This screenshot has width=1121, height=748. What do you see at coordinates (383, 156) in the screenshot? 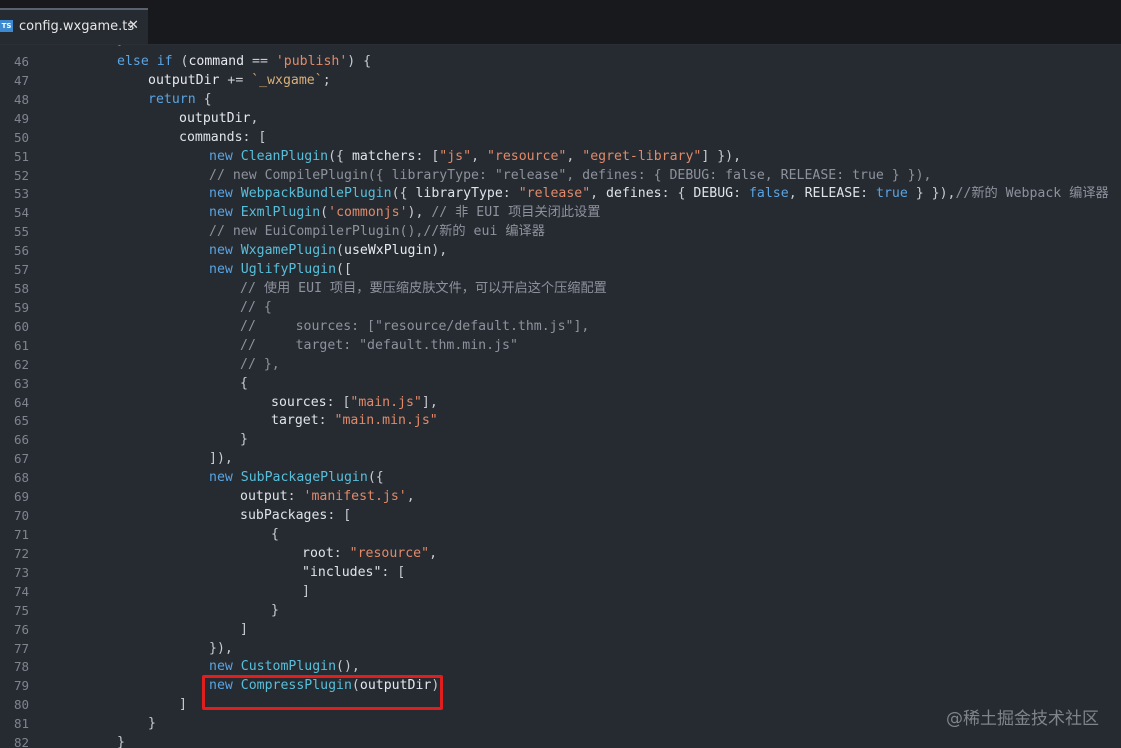
I see `code-token: matchers` at bounding box center [383, 156].